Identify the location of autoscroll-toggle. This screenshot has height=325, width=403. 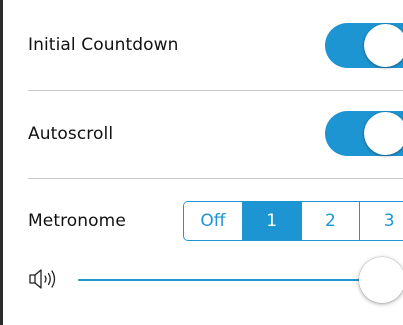
(364, 133).